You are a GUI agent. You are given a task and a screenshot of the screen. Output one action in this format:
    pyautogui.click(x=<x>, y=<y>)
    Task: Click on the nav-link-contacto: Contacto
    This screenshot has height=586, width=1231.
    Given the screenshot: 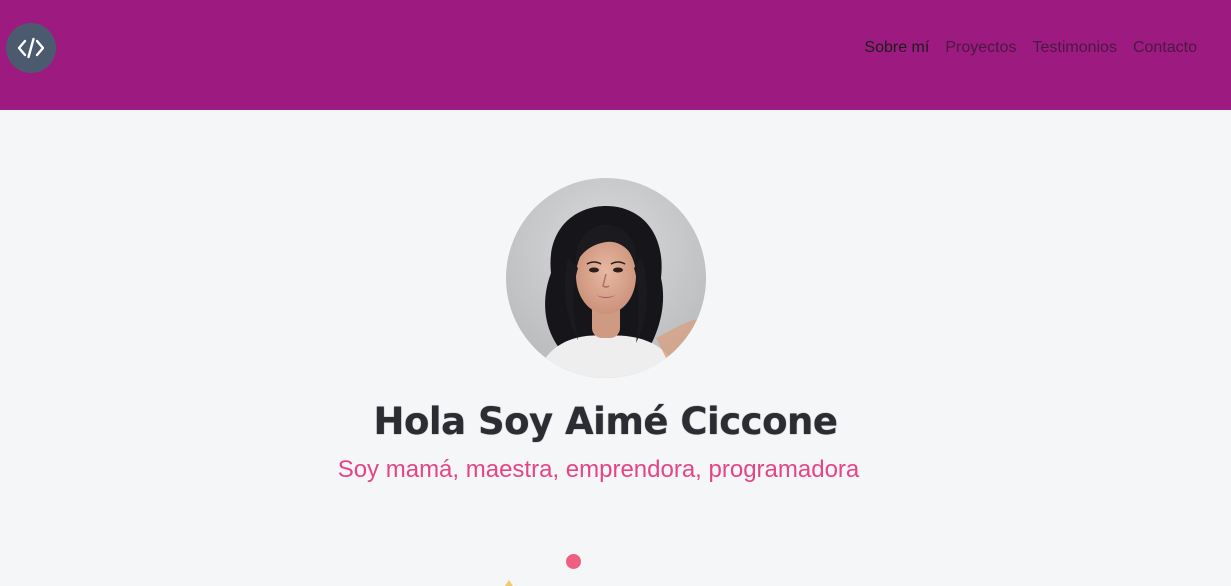 What is the action you would take?
    pyautogui.click(x=1165, y=48)
    